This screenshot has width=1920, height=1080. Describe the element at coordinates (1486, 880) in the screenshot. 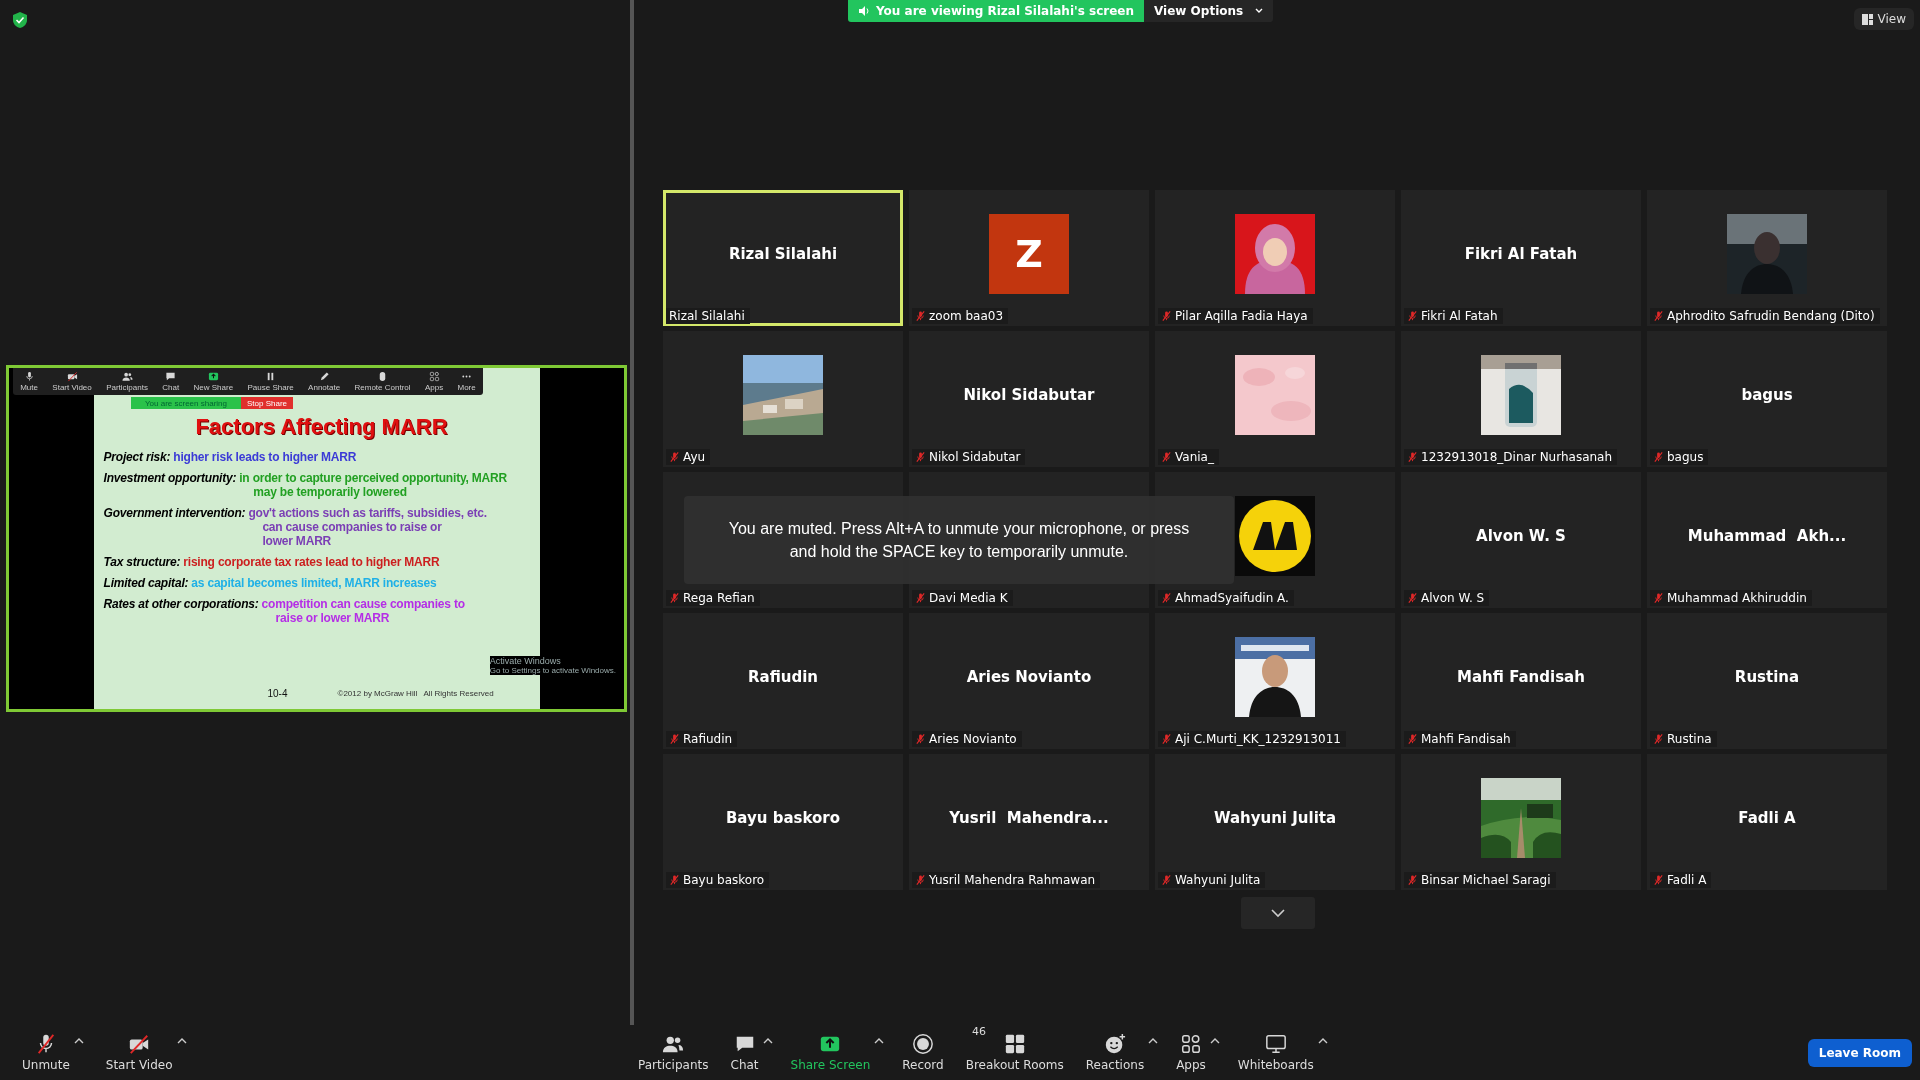

I see `participant-label: Binsar Michael Saragi` at that location.